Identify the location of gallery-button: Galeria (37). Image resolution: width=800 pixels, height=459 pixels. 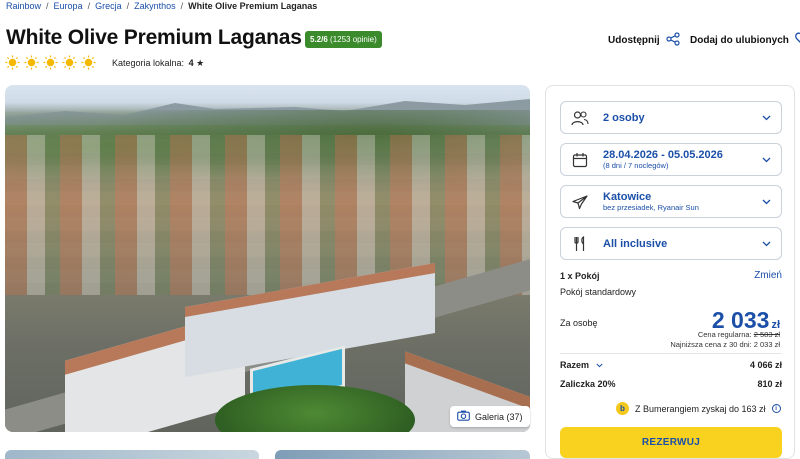
(490, 416).